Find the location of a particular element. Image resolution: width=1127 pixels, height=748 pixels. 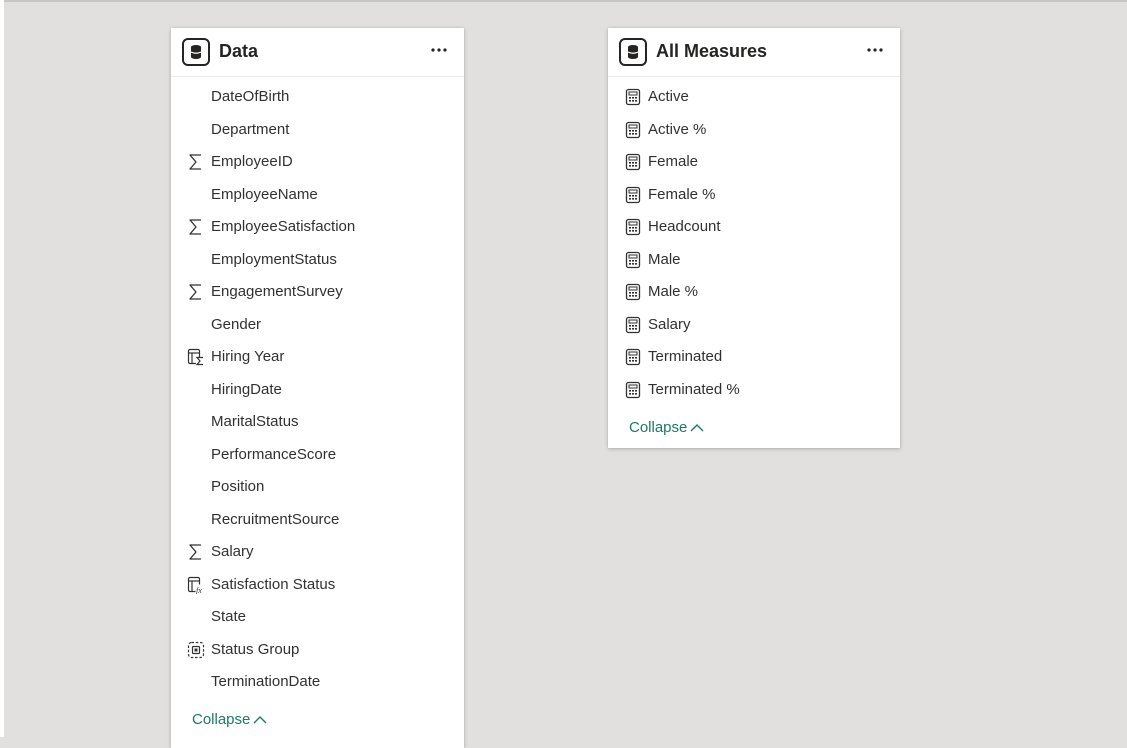

field-item: Active is located at coordinates (754, 97).